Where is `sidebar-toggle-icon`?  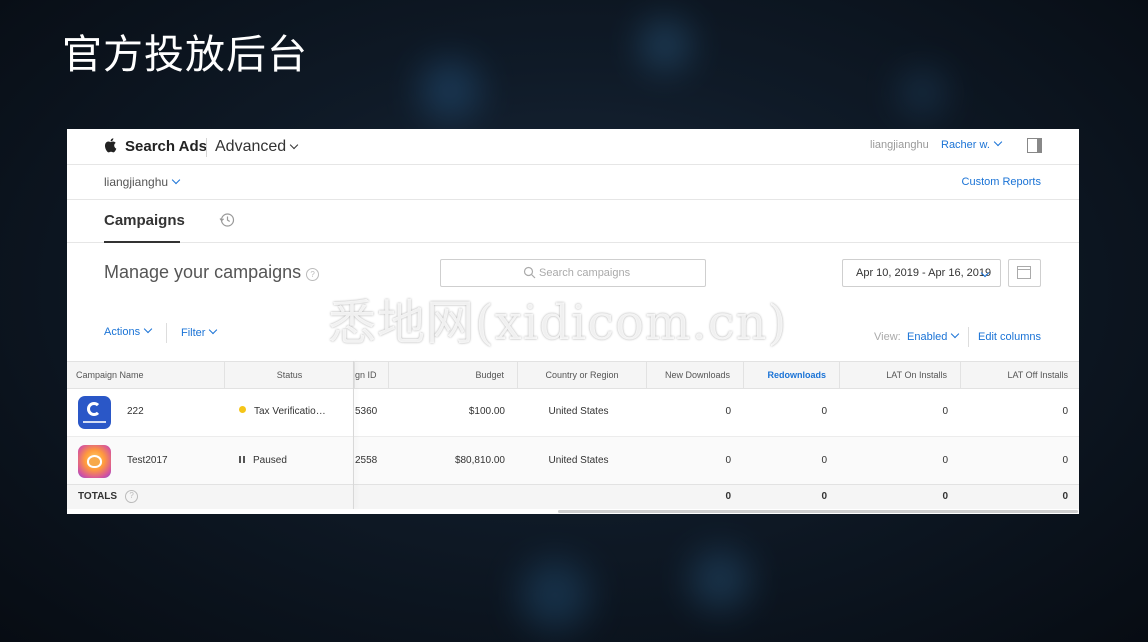 sidebar-toggle-icon is located at coordinates (1034, 145).